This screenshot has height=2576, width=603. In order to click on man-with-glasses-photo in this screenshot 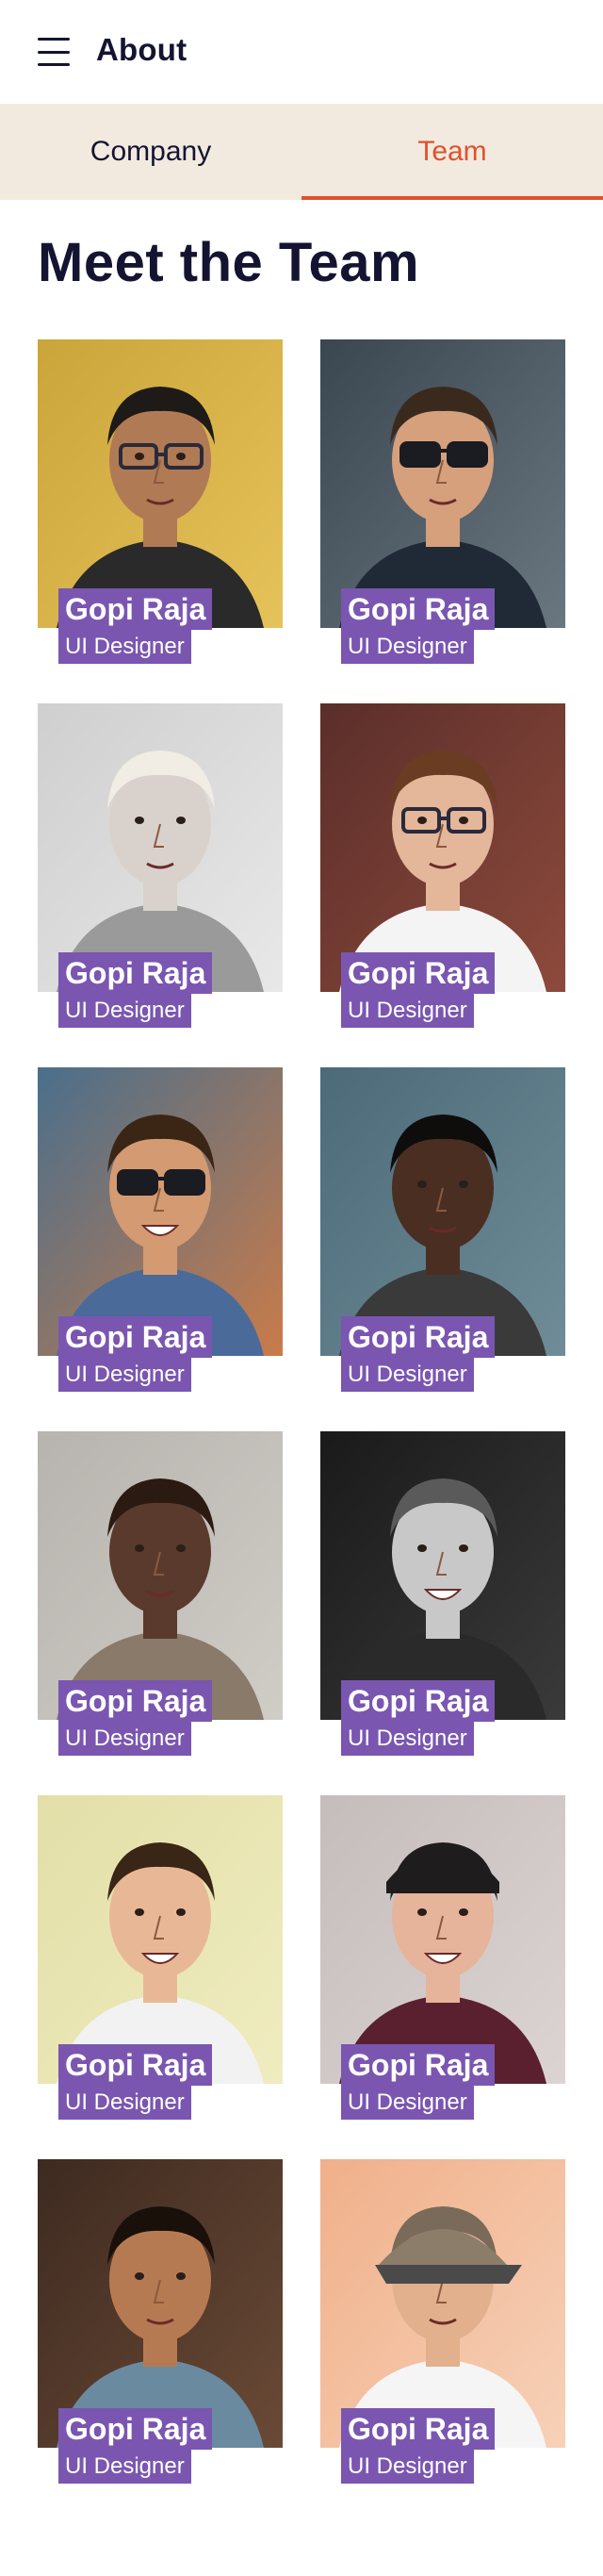, I will do `click(160, 483)`.